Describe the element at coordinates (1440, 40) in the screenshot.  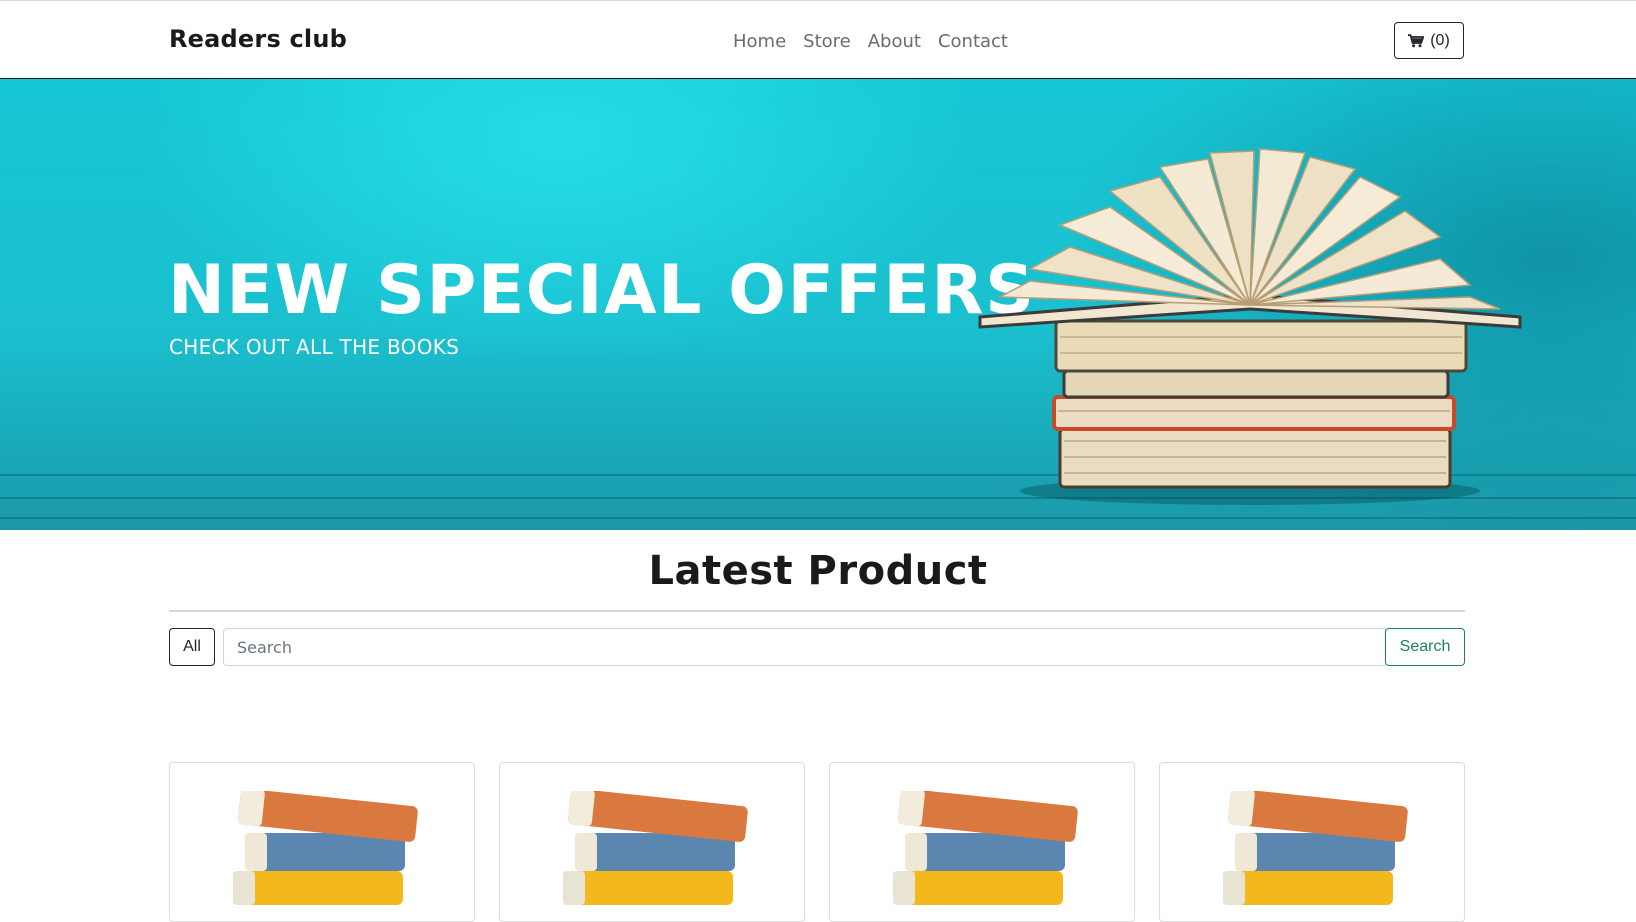
I see `cart-count: (0)` at that location.